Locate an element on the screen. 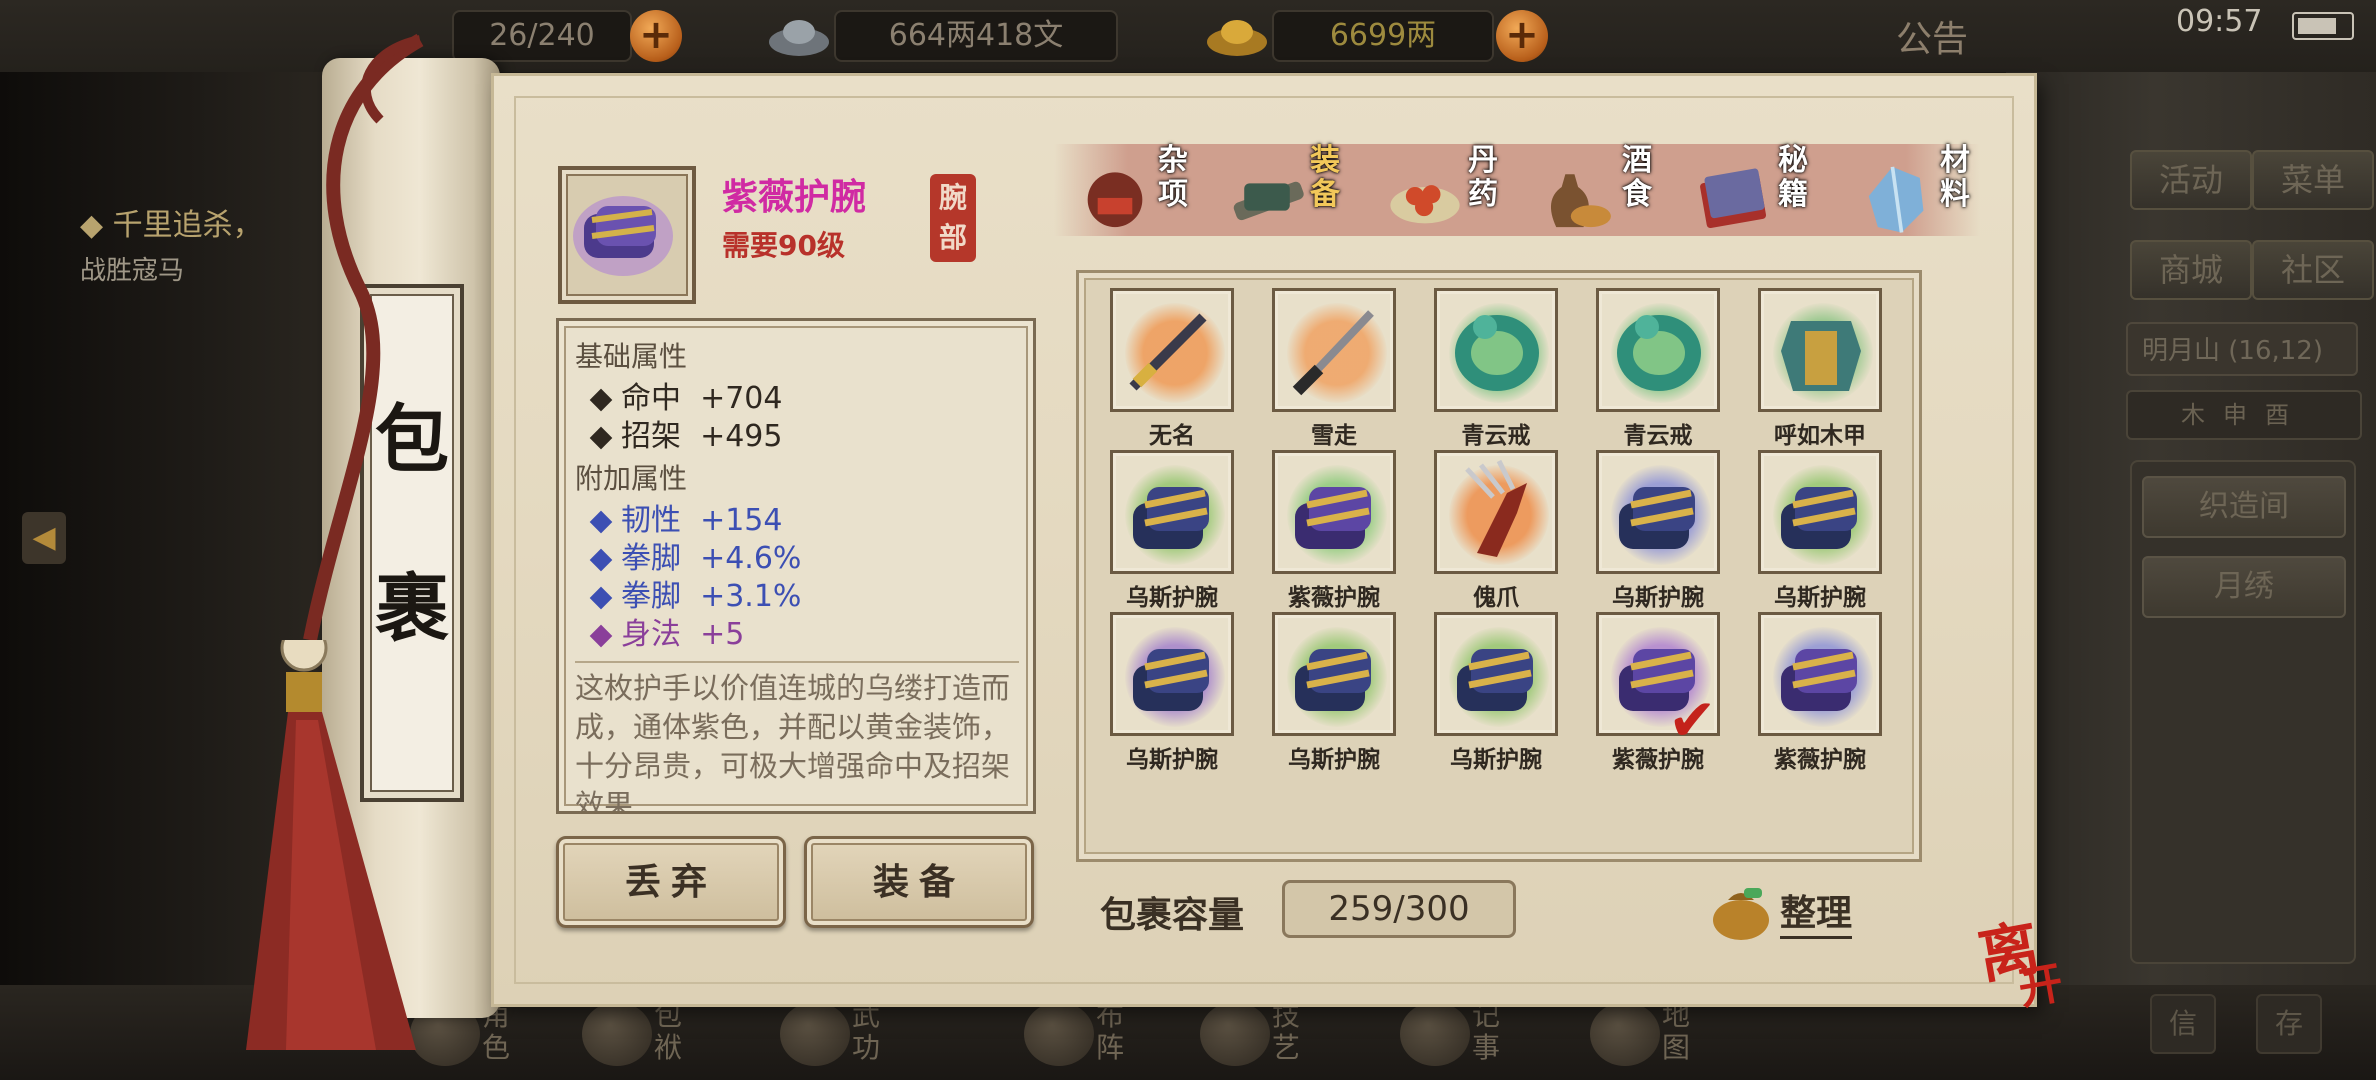 The image size is (2376, 1080). activity-button: 活动 is located at coordinates (2191, 180).